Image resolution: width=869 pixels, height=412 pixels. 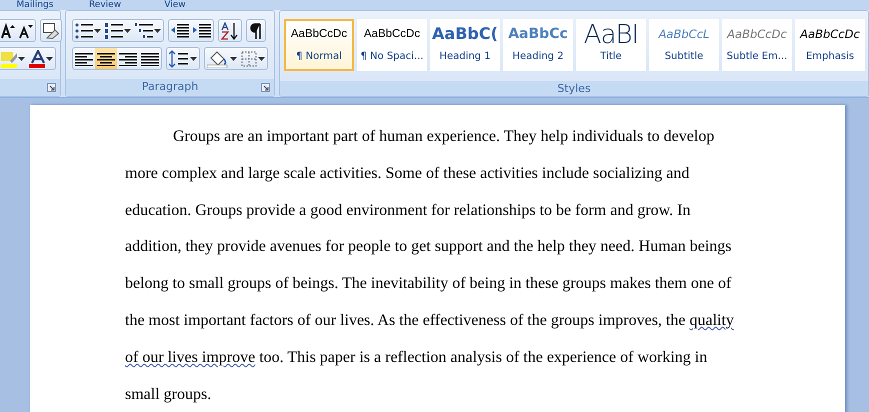 I want to click on style-gallery-item: AaBbCcDc Emphasis, so click(x=830, y=45).